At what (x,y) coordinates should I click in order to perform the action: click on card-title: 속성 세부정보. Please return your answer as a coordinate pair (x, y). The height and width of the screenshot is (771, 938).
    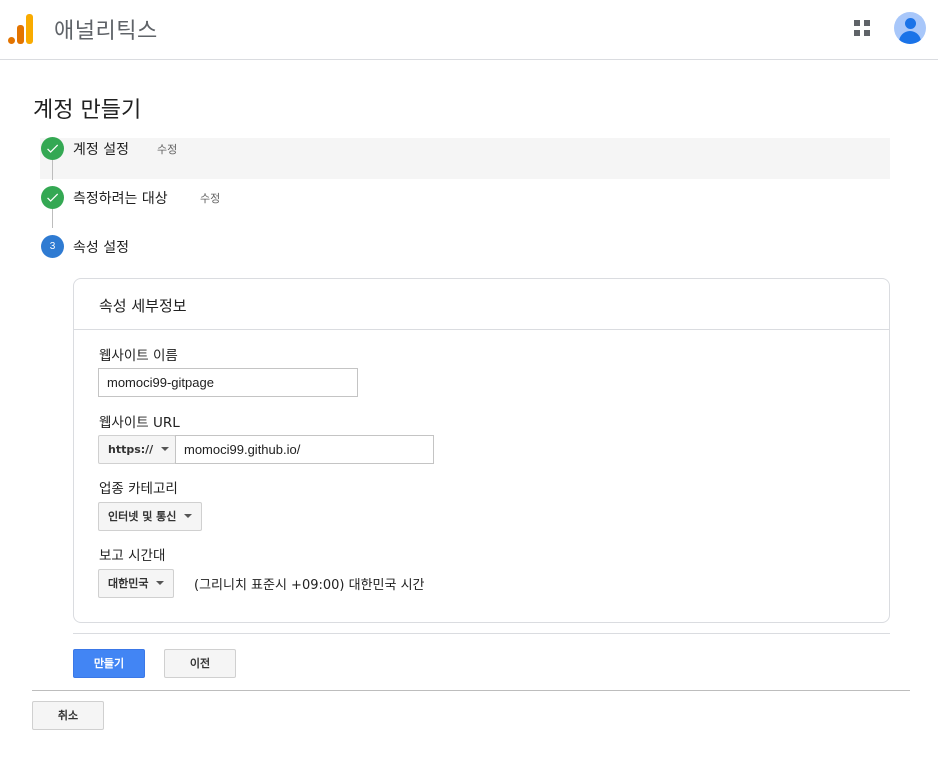
    Looking at the image, I should click on (143, 306).